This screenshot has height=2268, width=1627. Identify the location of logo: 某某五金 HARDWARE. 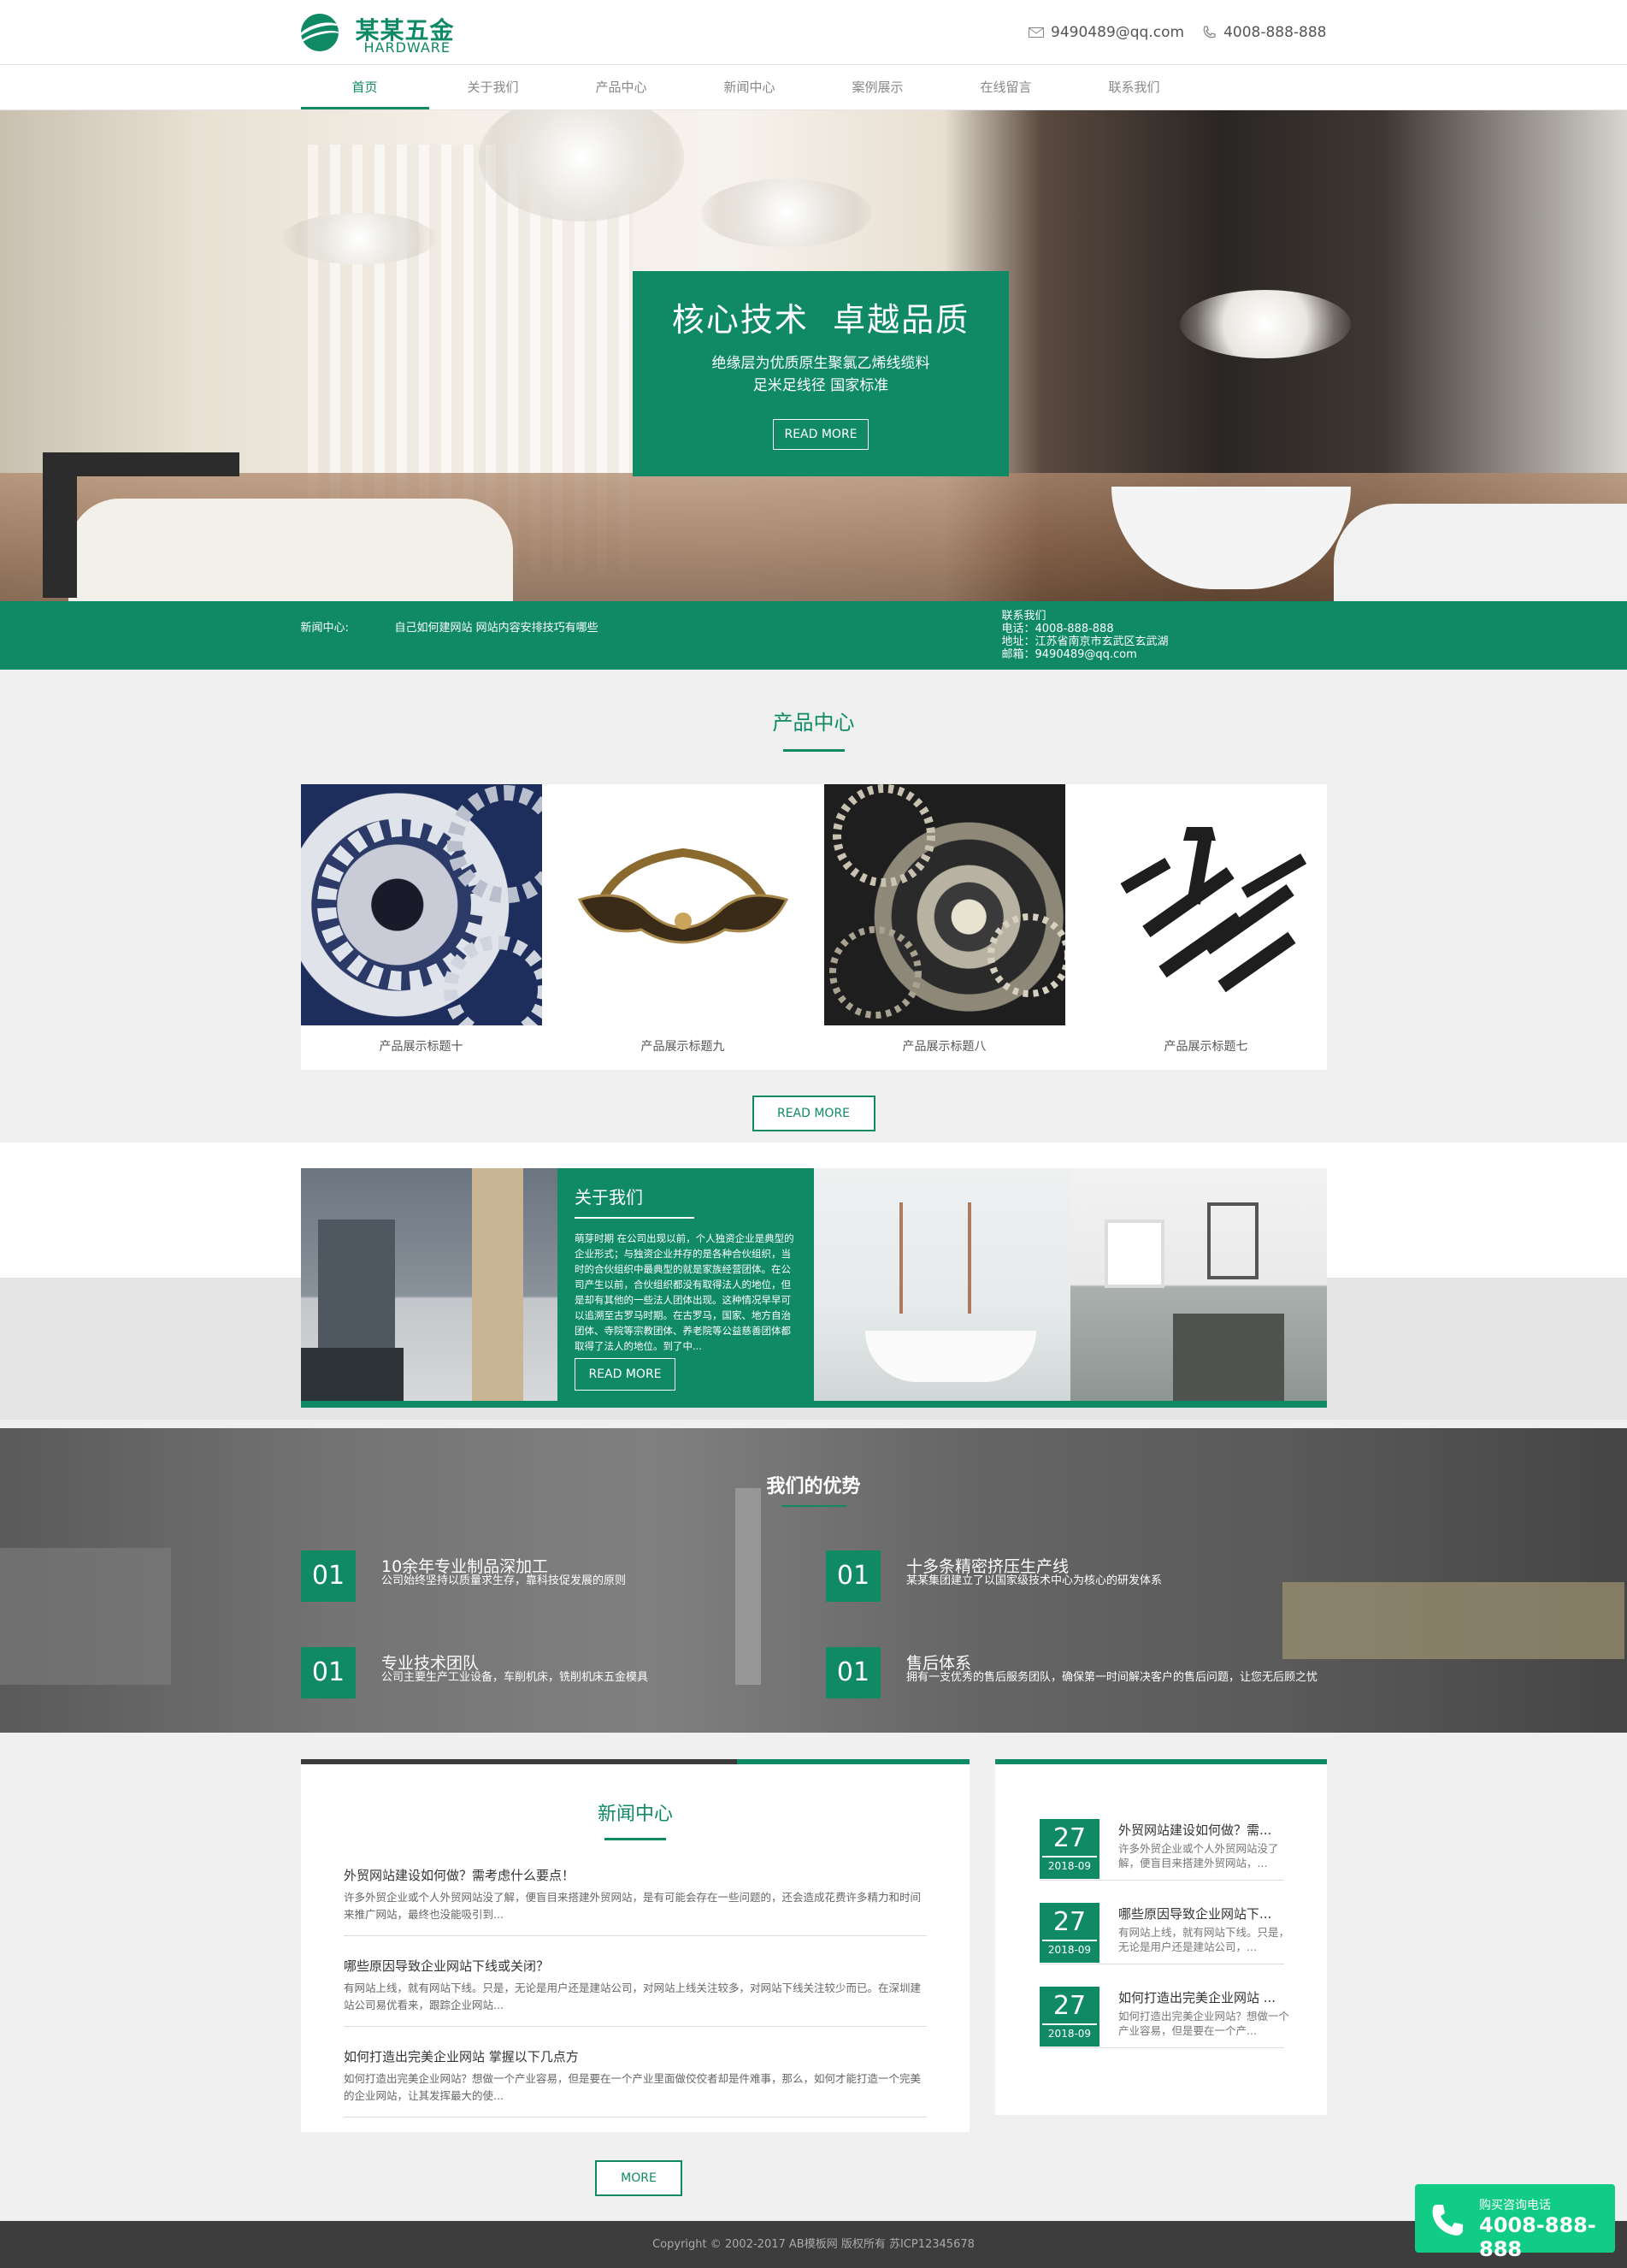
(386, 34).